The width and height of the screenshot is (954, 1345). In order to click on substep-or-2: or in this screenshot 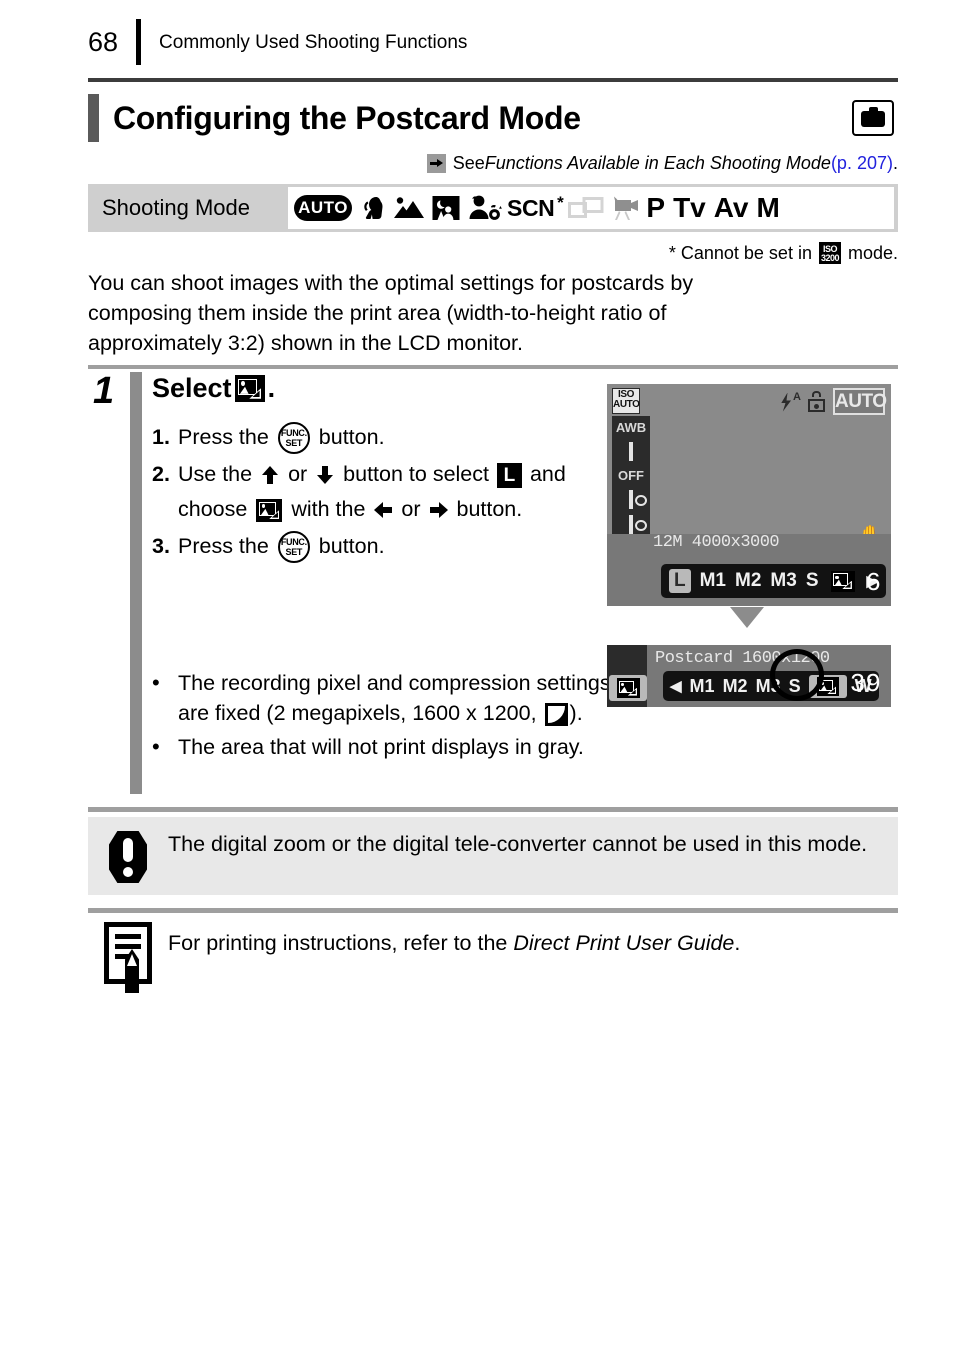, I will do `click(411, 509)`.